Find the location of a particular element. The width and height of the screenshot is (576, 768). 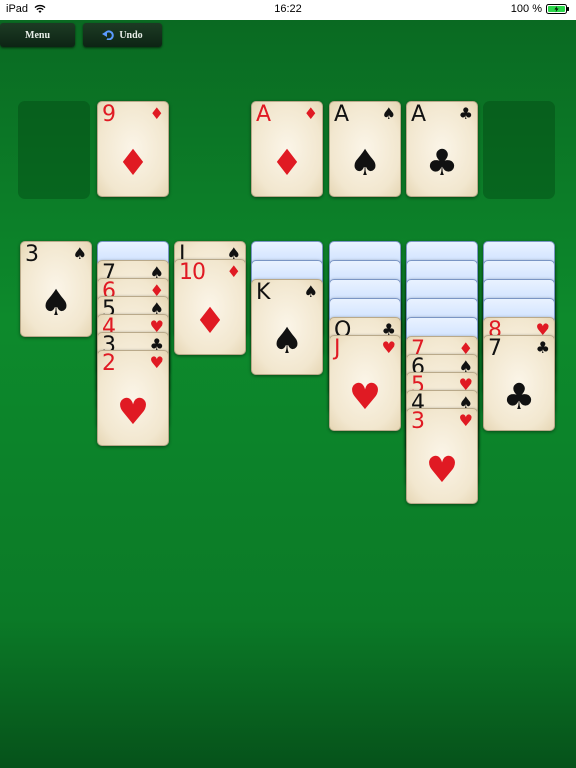

card-rank: 2 is located at coordinates (109, 363).